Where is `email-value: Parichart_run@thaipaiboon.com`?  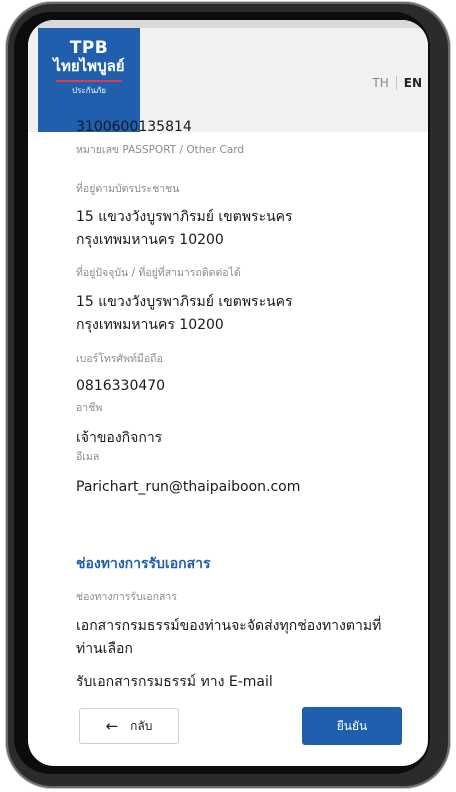
email-value: Parichart_run@thaipaiboon.com is located at coordinates (188, 487).